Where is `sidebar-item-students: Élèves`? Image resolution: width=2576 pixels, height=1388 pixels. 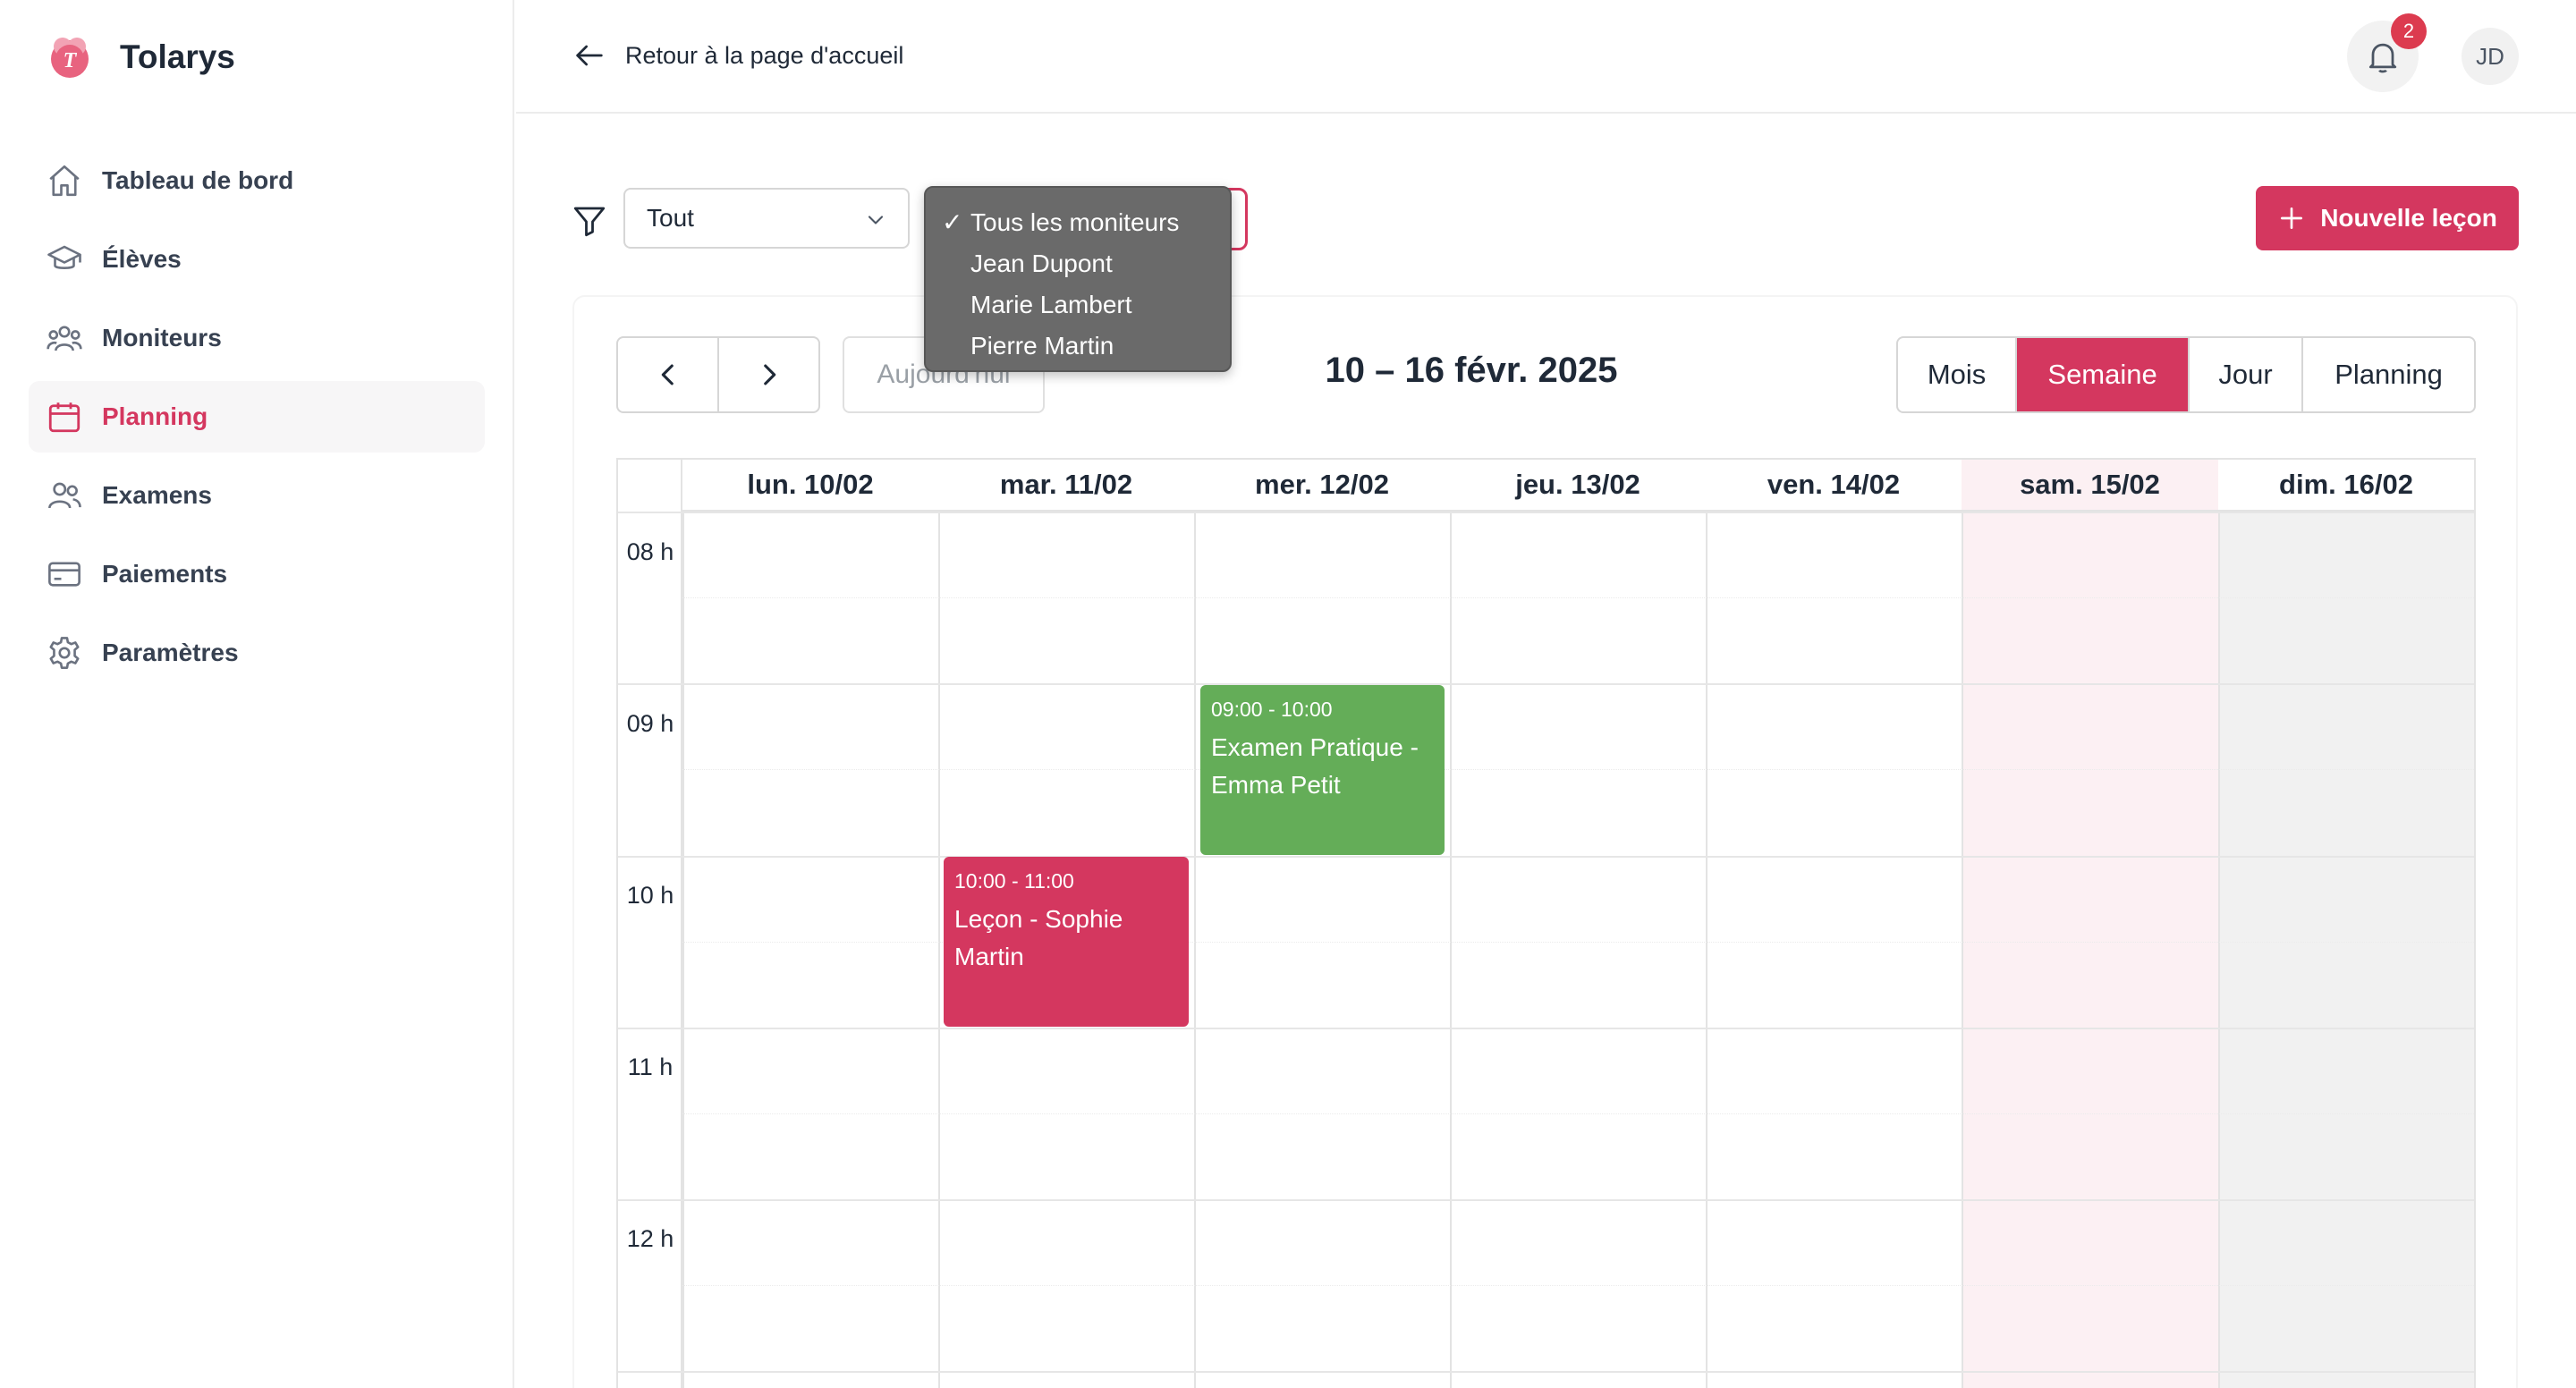 sidebar-item-students: Élèves is located at coordinates (257, 260).